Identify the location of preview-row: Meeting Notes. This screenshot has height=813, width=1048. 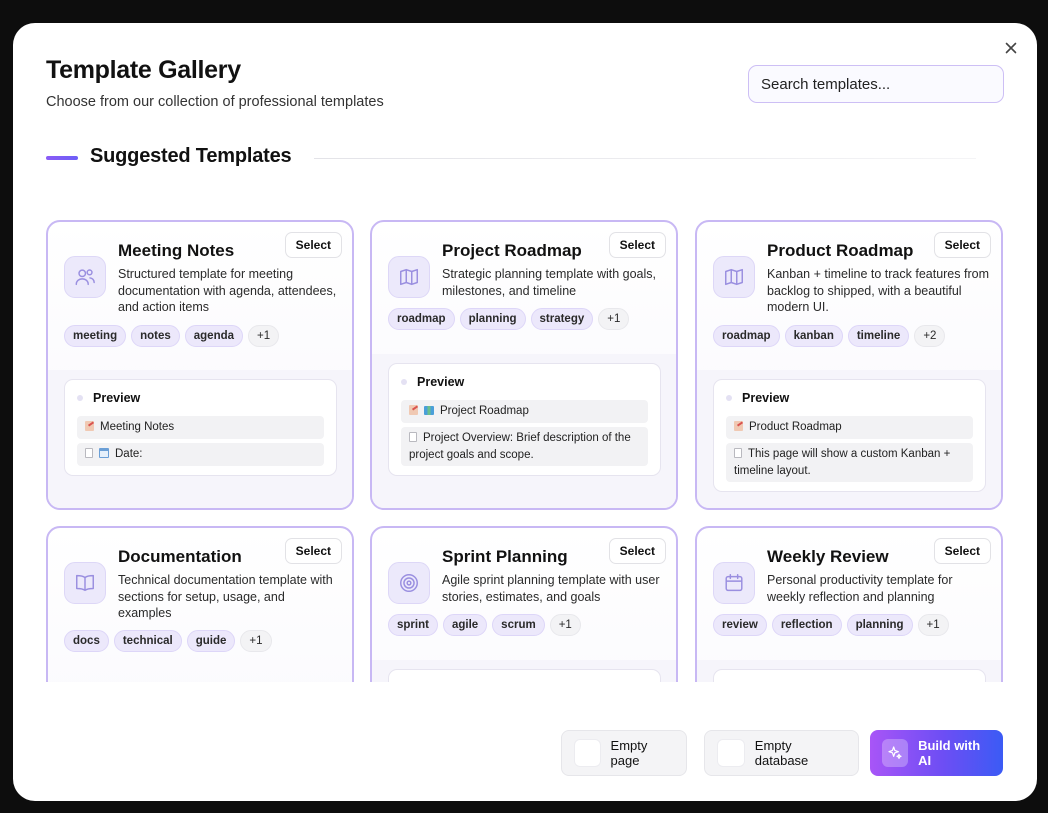
(200, 427).